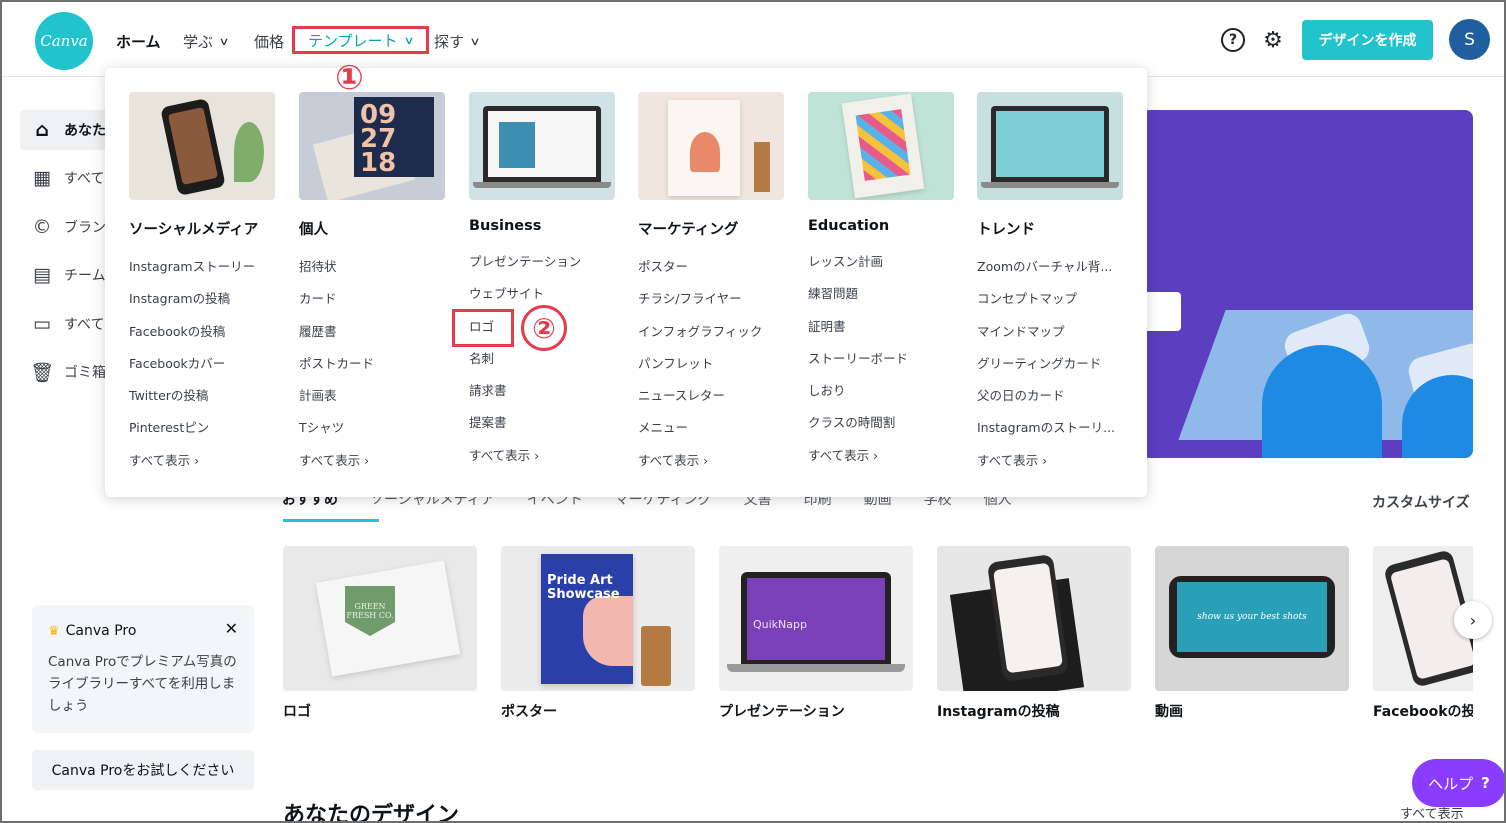 The height and width of the screenshot is (823, 1506). I want to click on annotation-marker-1: ①, so click(349, 78).